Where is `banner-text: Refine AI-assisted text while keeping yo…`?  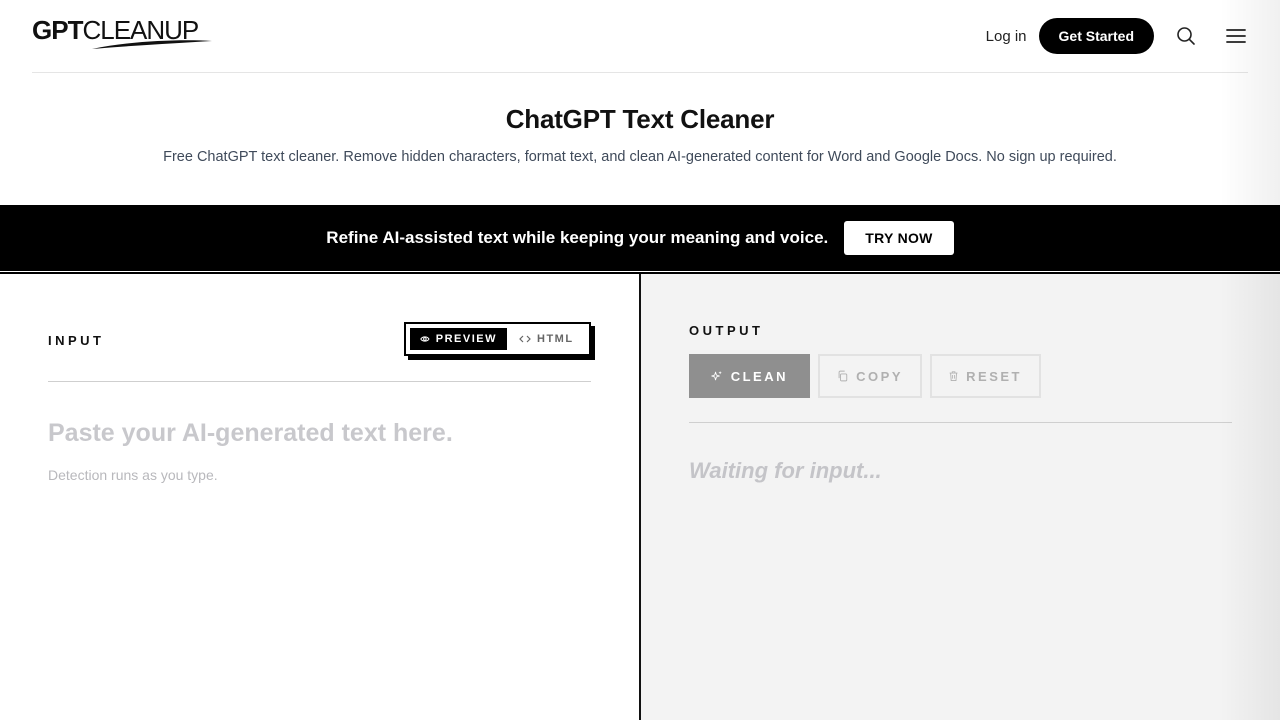
banner-text: Refine AI-assisted text while keeping yo… is located at coordinates (577, 237).